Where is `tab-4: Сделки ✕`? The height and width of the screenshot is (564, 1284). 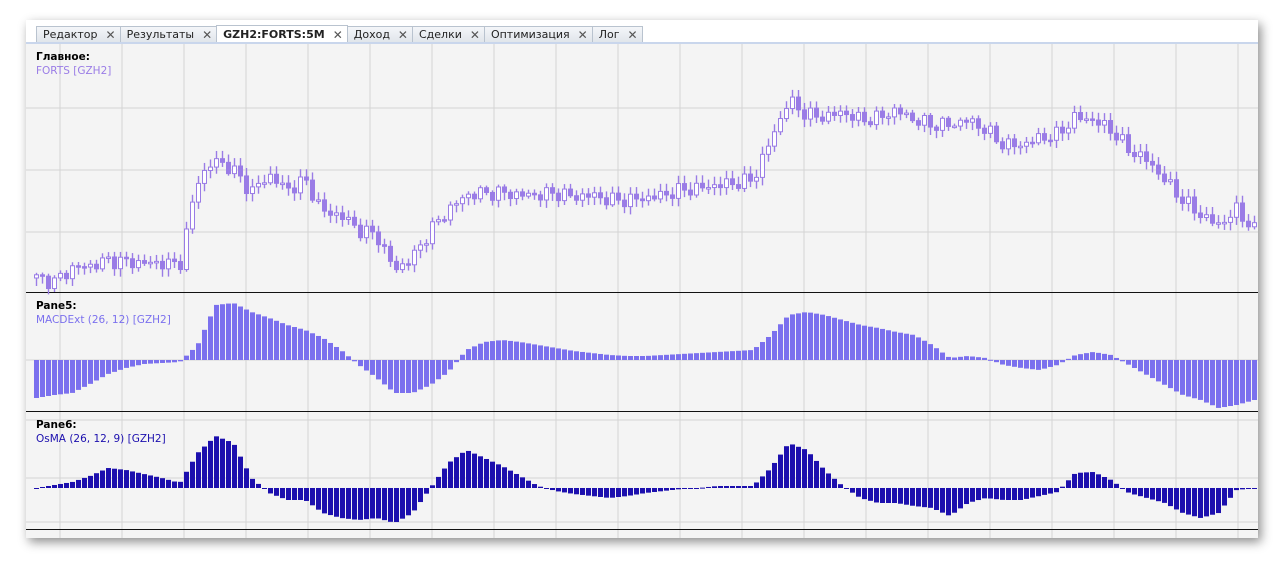
tab-4: Сделки ✕ is located at coordinates (448, 34).